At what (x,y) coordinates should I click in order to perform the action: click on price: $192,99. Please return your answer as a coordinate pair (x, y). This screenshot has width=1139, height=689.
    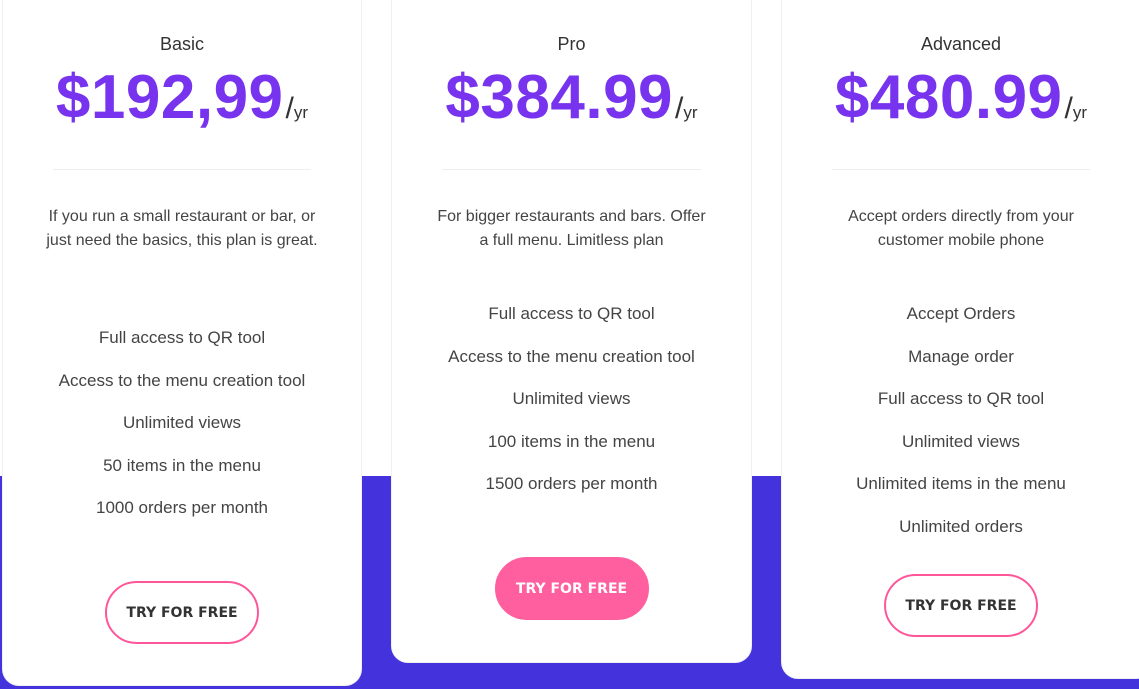
    Looking at the image, I should click on (169, 97).